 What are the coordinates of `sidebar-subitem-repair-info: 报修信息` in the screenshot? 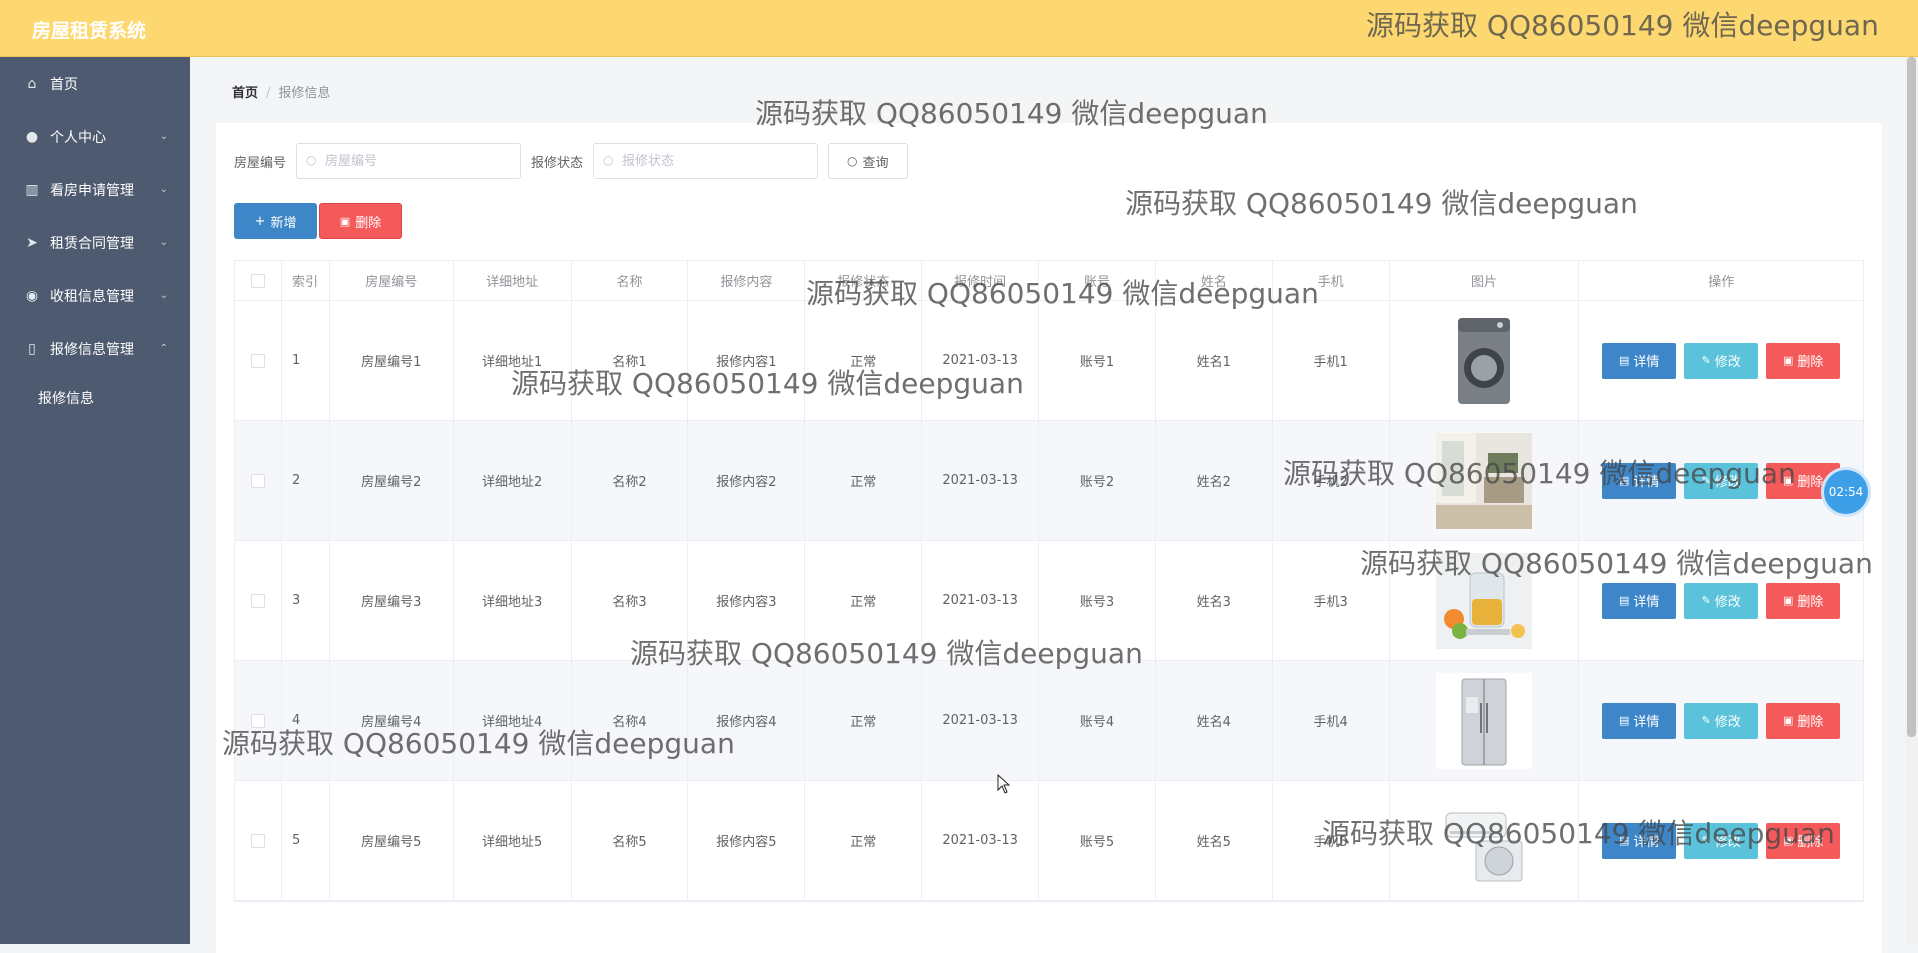 It's located at (95, 397).